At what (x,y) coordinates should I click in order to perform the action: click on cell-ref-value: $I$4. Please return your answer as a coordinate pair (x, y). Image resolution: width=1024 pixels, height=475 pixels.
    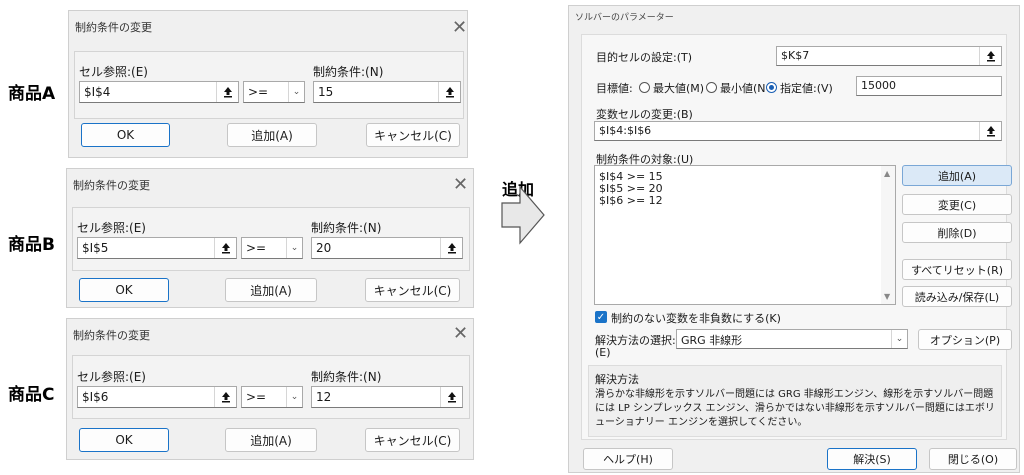
    Looking at the image, I should click on (97, 92).